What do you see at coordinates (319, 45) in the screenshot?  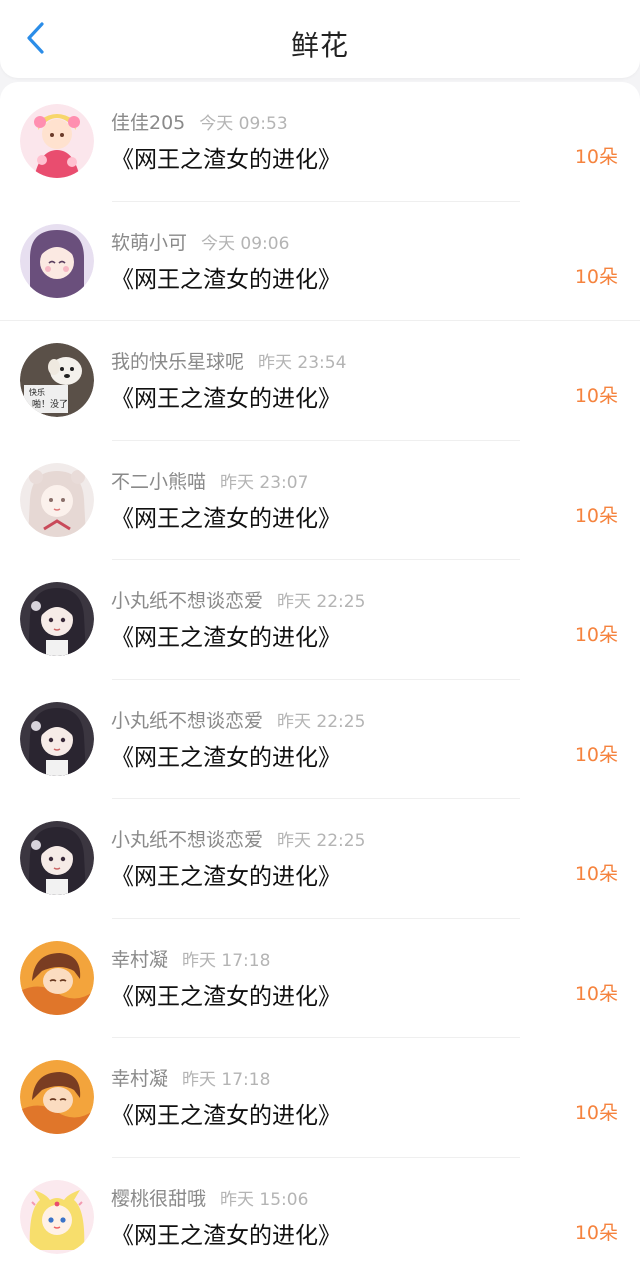 I see `page-title: 鲜花` at bounding box center [319, 45].